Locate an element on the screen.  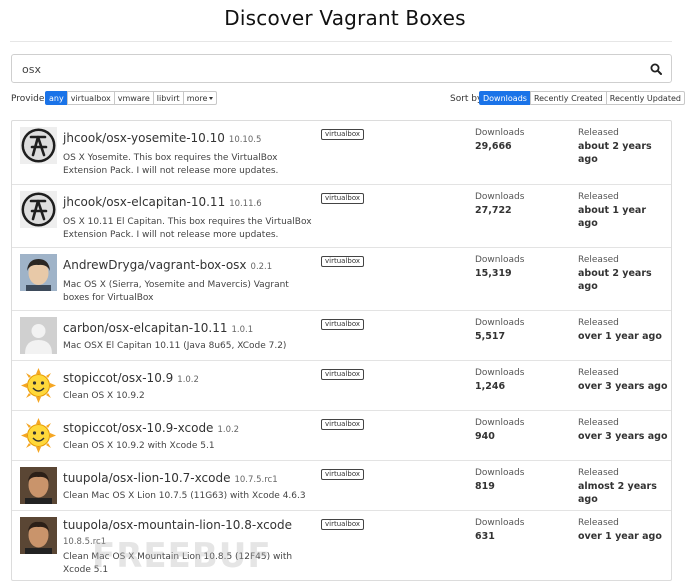
box-name-link: stopiccot/osx-10.9-xcode 1.0.2 is located at coordinates (151, 428).